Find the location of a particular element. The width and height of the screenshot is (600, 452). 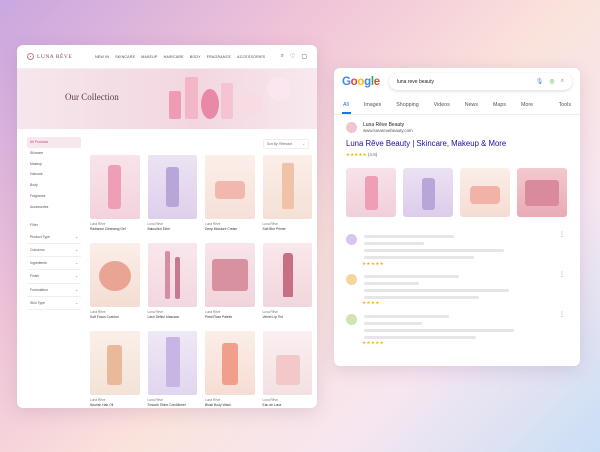

tab-shopping: Shopping is located at coordinates (407, 105).